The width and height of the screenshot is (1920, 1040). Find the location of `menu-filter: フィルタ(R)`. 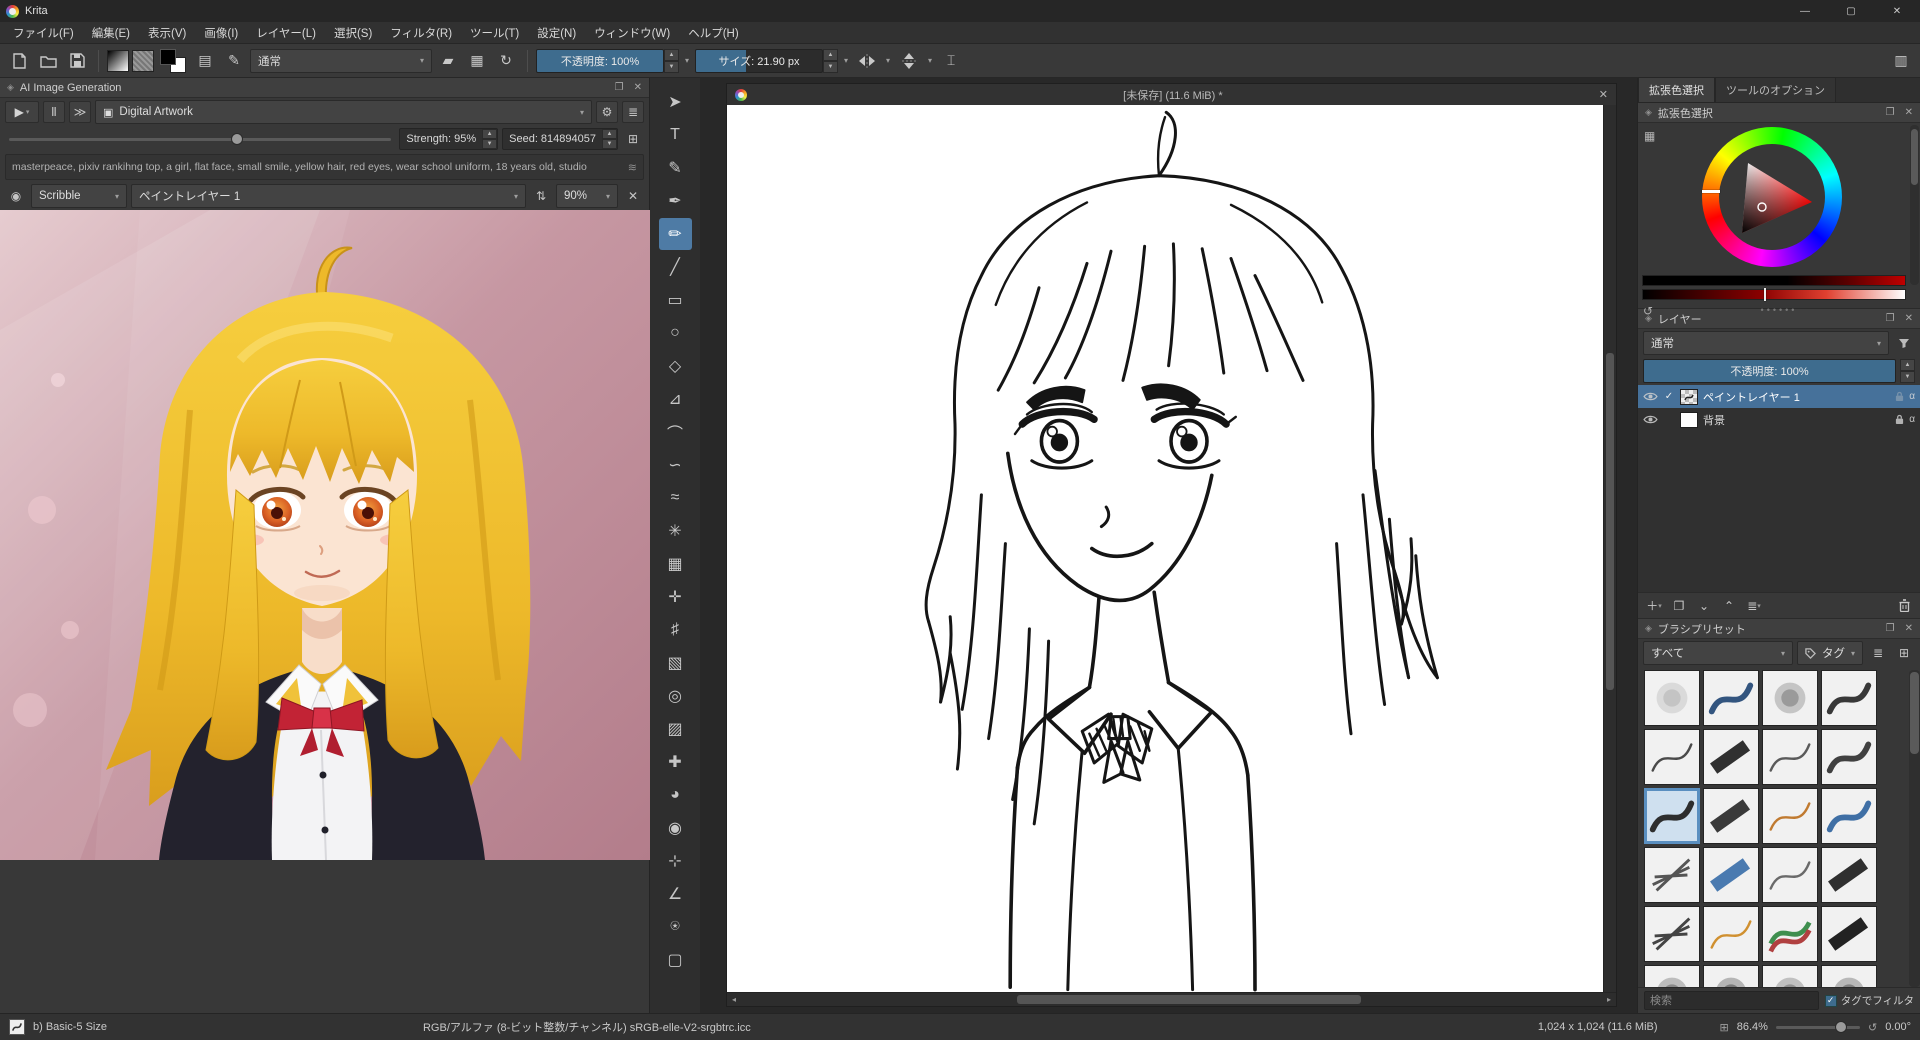

menu-filter: フィルタ(R) is located at coordinates (421, 33).